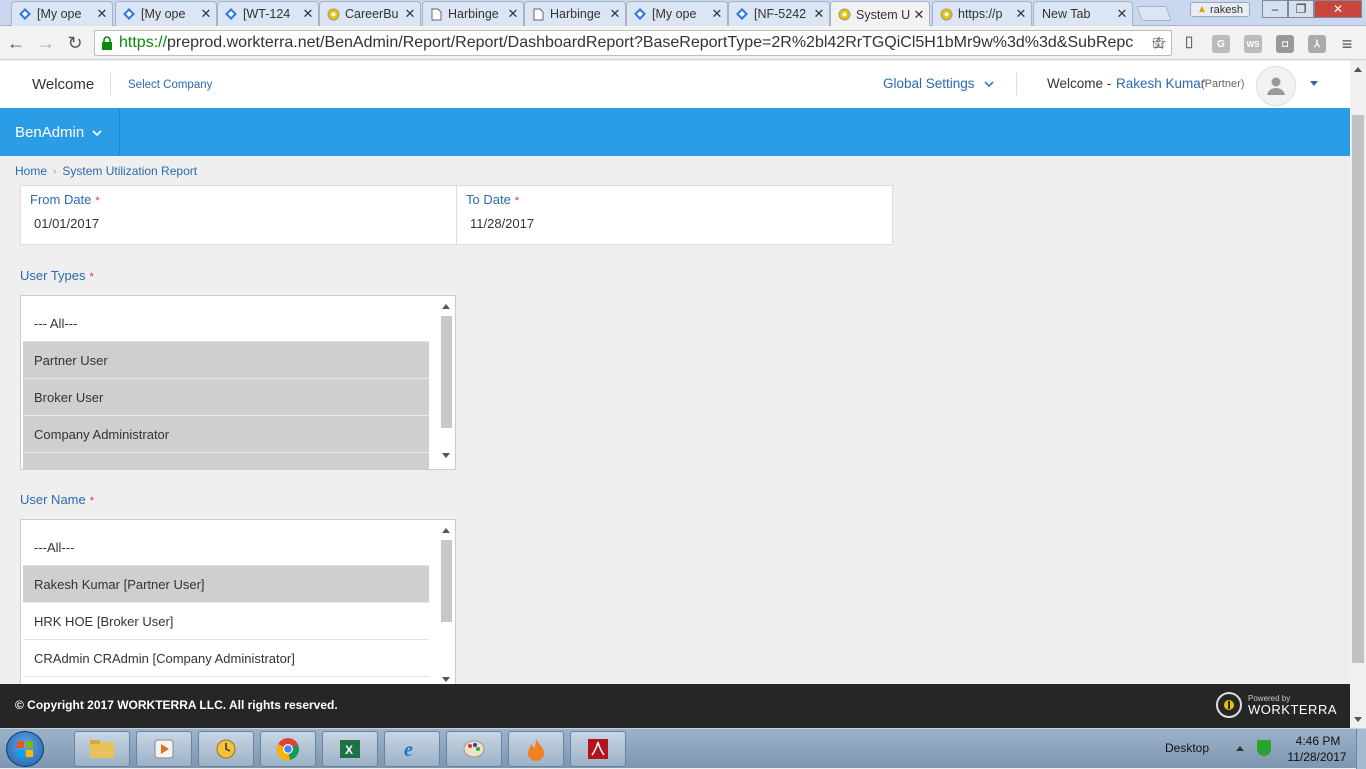 This screenshot has width=1366, height=769. What do you see at coordinates (226, 397) in the screenshot?
I see `list-item: Broker User` at bounding box center [226, 397].